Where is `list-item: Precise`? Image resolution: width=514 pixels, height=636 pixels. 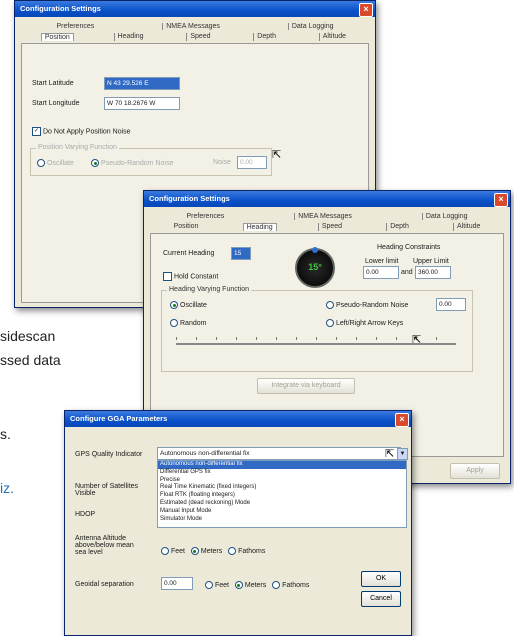 list-item: Precise is located at coordinates (282, 481).